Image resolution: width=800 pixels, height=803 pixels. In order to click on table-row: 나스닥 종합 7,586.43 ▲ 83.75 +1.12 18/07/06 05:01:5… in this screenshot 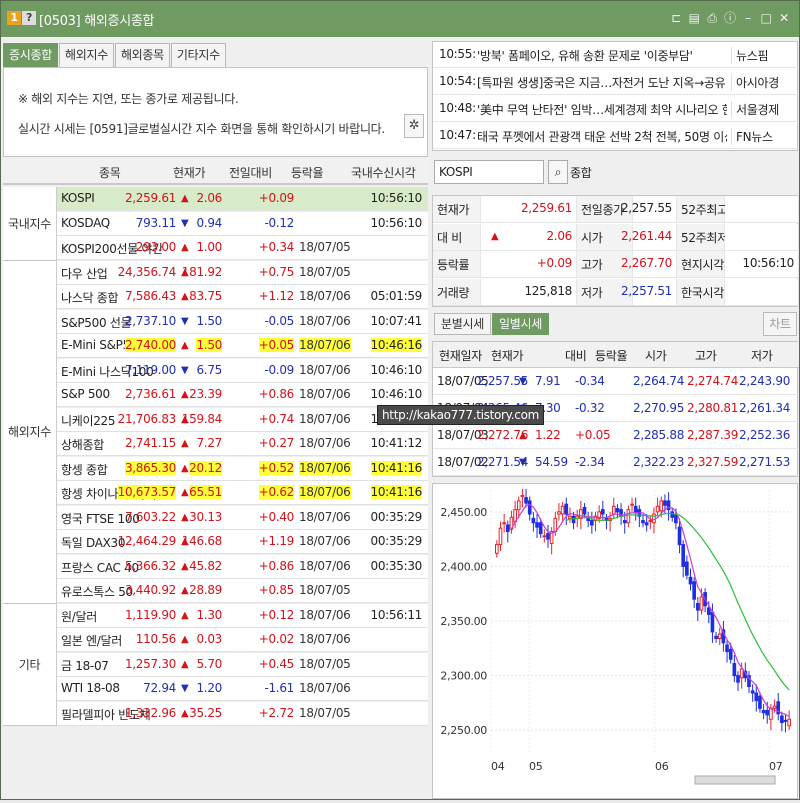, I will do `click(242, 297)`.